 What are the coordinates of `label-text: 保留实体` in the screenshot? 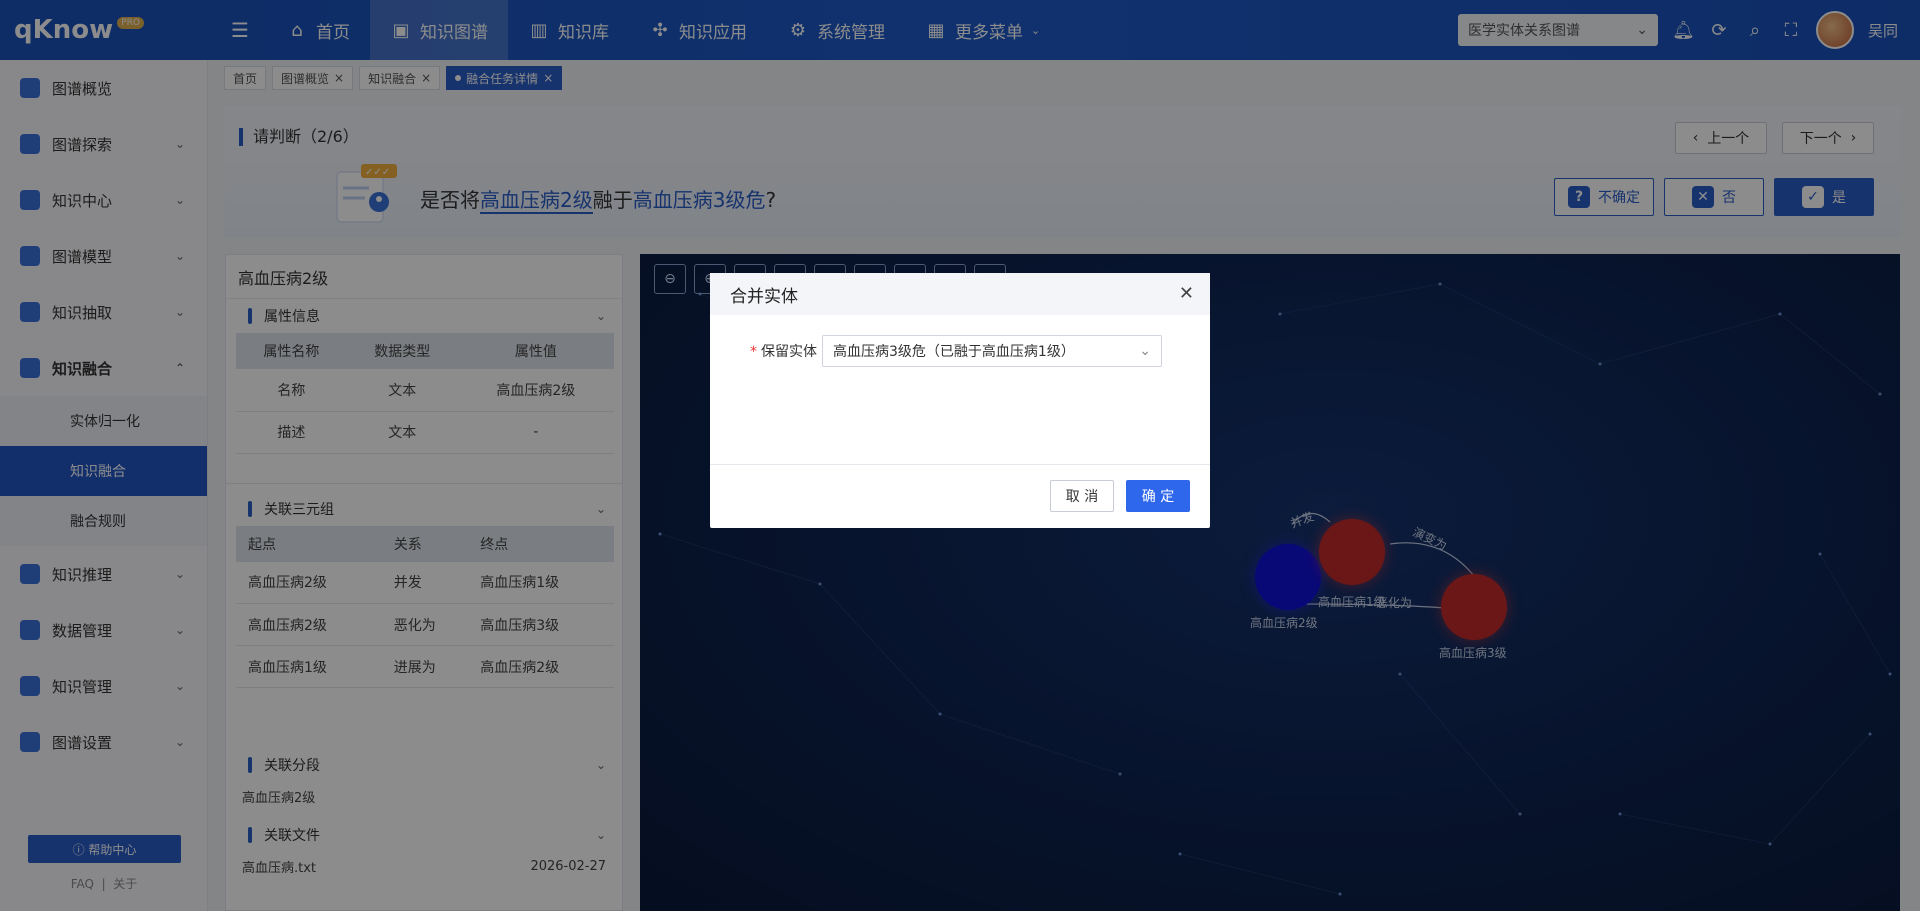 It's located at (789, 352).